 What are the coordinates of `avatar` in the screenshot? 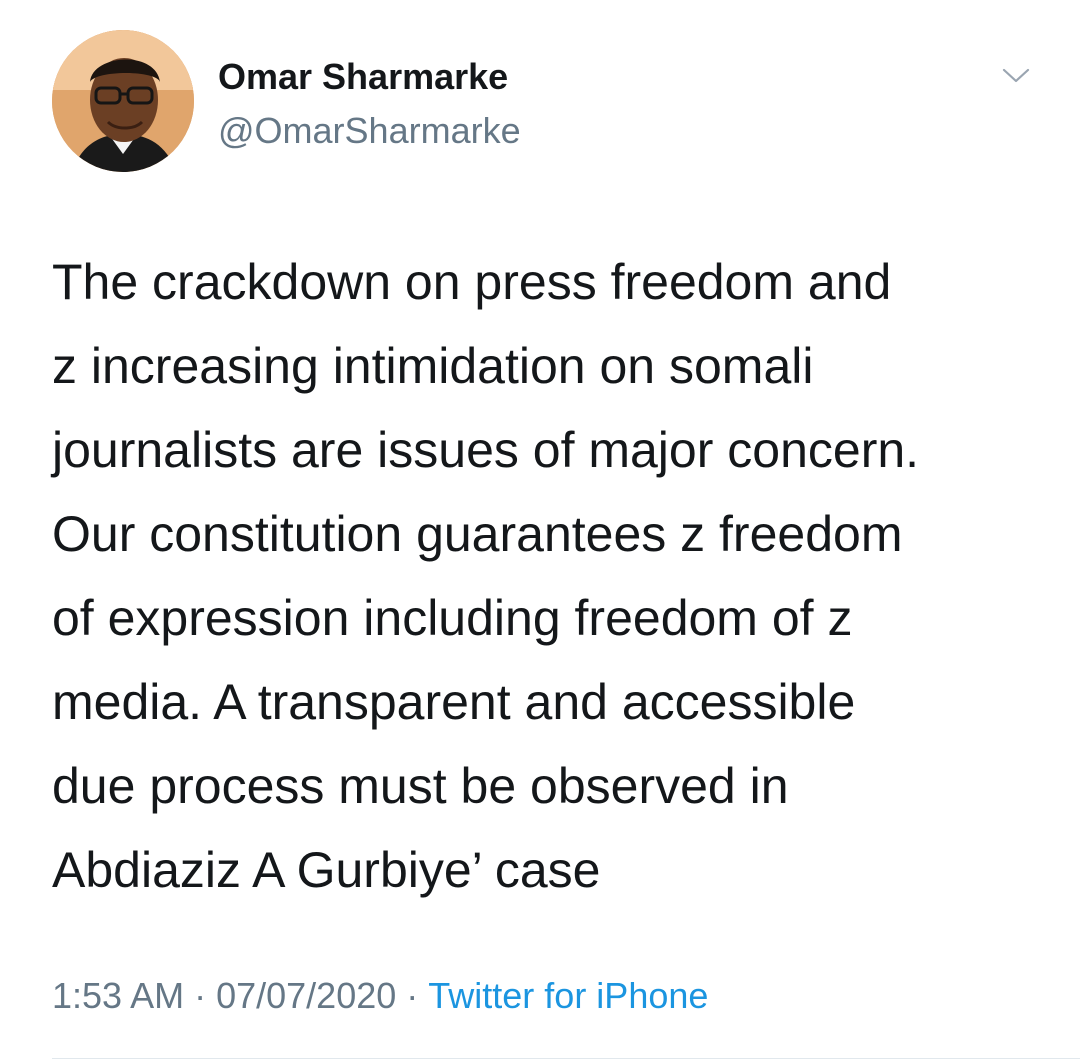 It's located at (123, 101).